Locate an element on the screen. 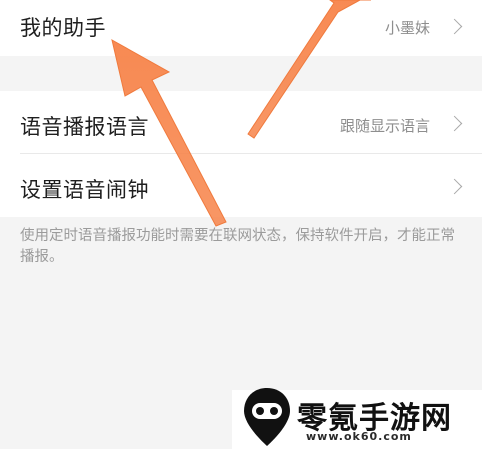 The height and width of the screenshot is (449, 482). game-controller-pin-icon is located at coordinates (267, 417).